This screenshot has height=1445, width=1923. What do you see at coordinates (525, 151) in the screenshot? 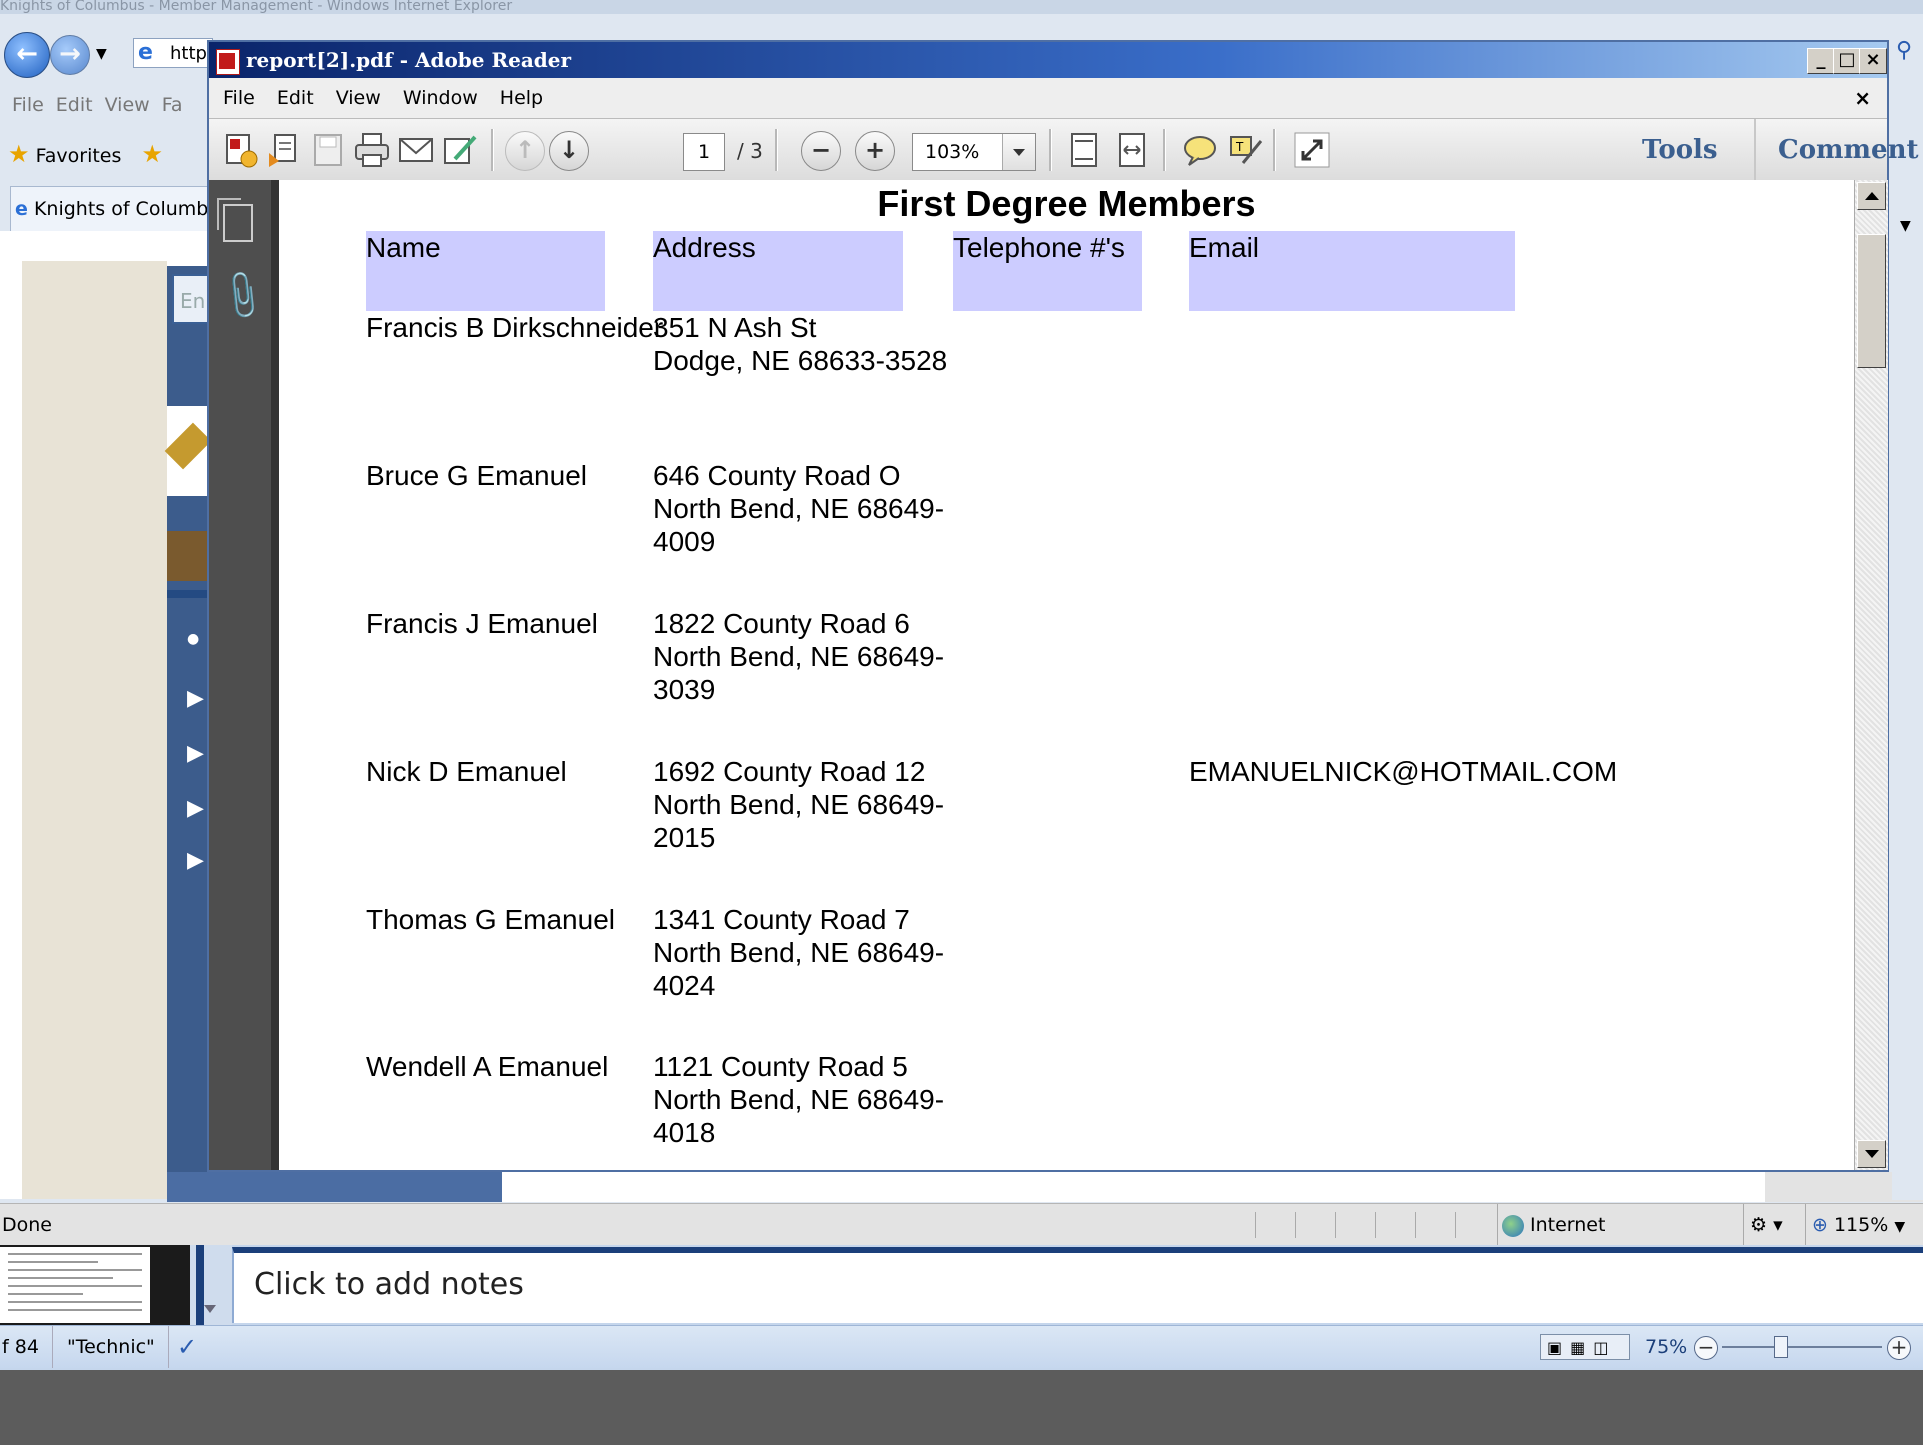
I see `previous-page-icon: ↑` at bounding box center [525, 151].